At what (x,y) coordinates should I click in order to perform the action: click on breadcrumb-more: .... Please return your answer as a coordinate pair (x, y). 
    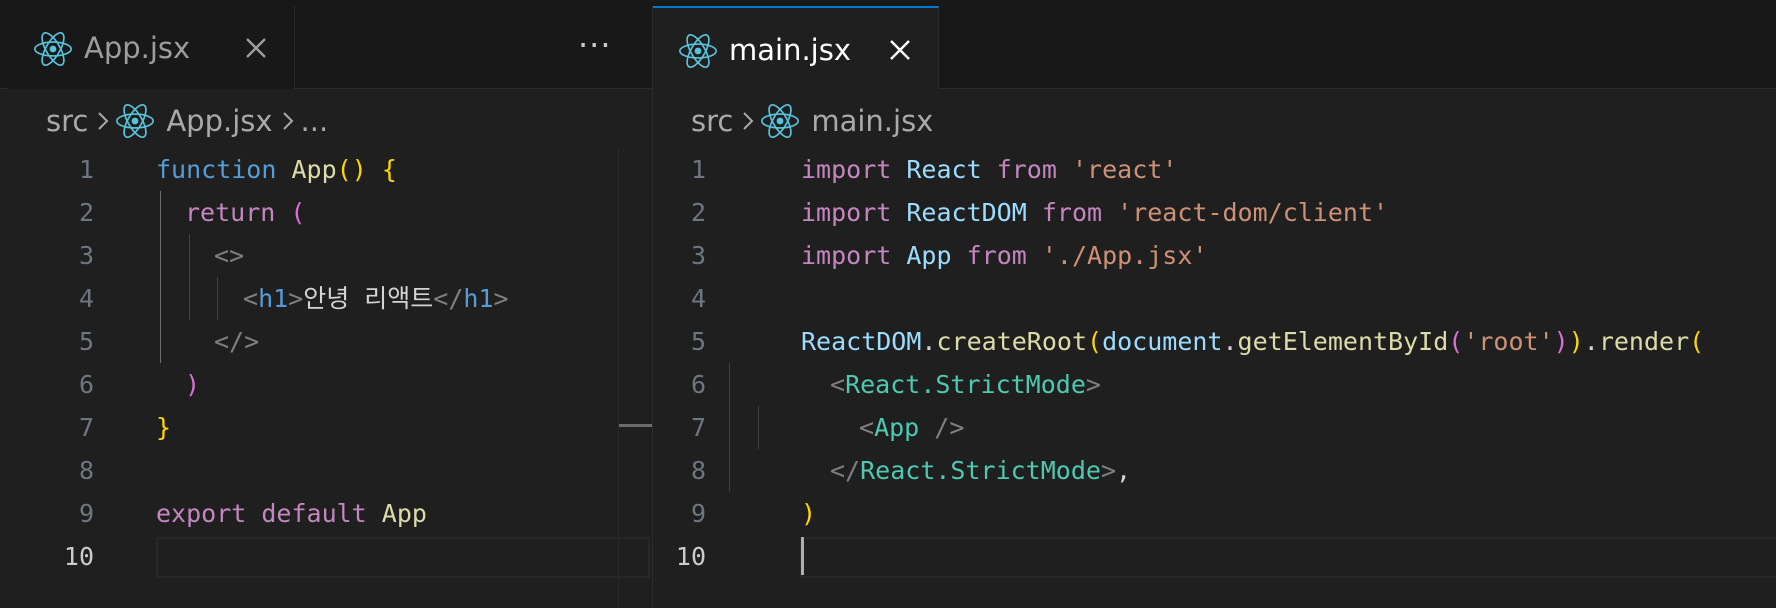
    Looking at the image, I should click on (315, 121).